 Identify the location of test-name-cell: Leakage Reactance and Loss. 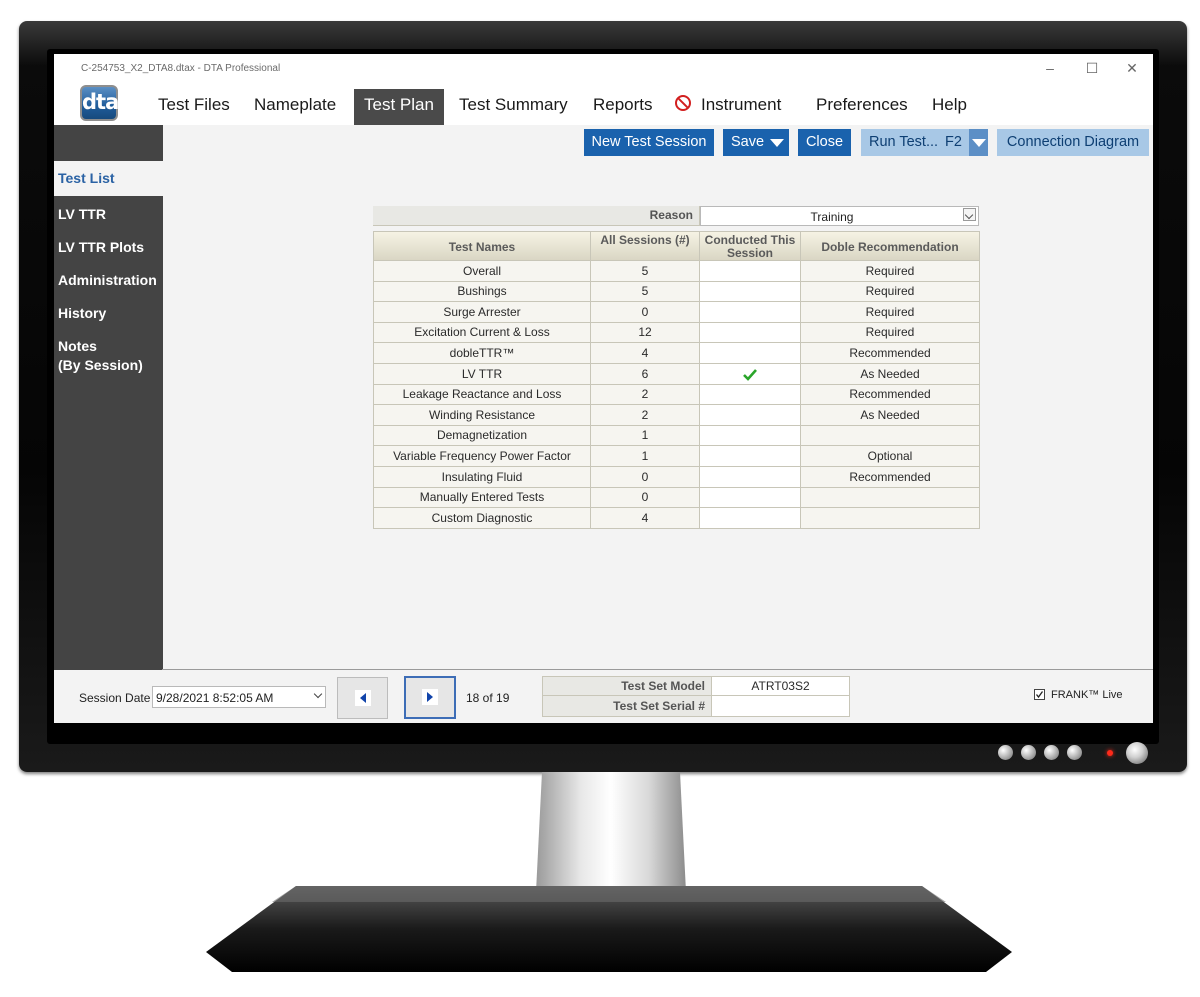
(482, 395).